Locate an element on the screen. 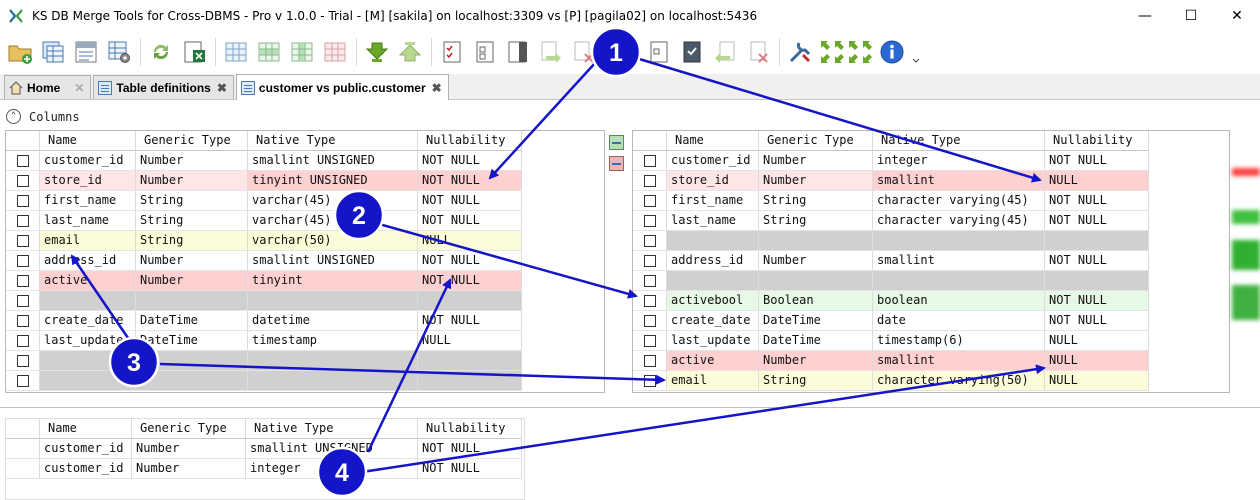 The width and height of the screenshot is (1260, 500). table-row: email String character varying(50) NULL is located at coordinates (891, 381).